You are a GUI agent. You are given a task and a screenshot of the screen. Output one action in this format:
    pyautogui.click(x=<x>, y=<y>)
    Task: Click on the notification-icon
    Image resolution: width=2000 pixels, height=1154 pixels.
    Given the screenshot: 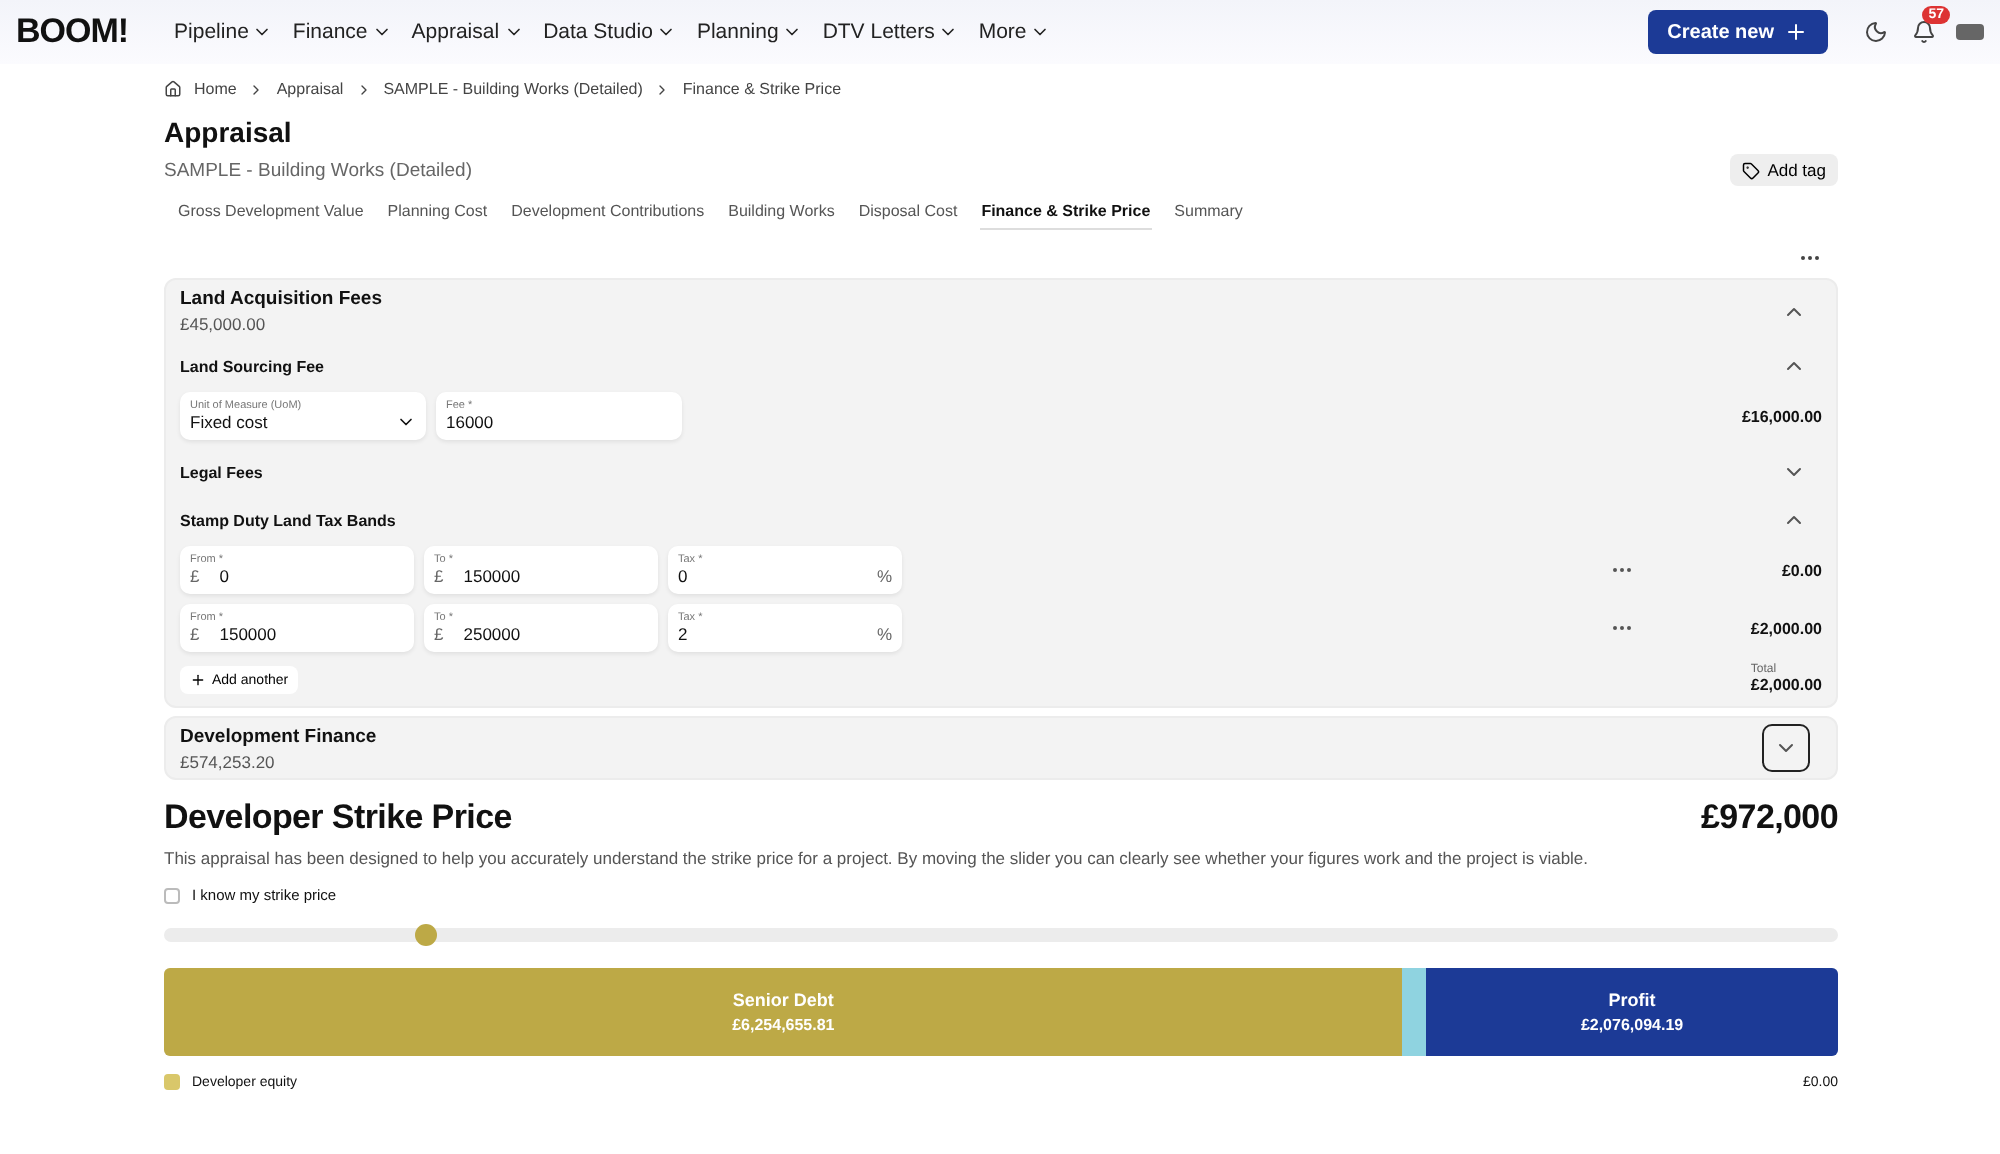 What is the action you would take?
    pyautogui.click(x=1924, y=32)
    